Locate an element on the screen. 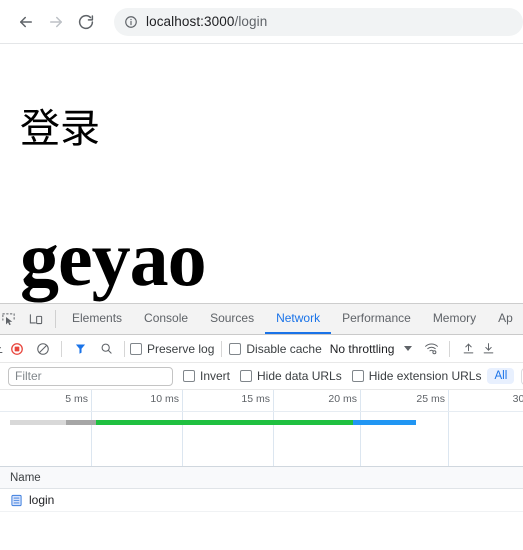 This screenshot has width=523, height=550. brand-text: geyao is located at coordinates (113, 258).